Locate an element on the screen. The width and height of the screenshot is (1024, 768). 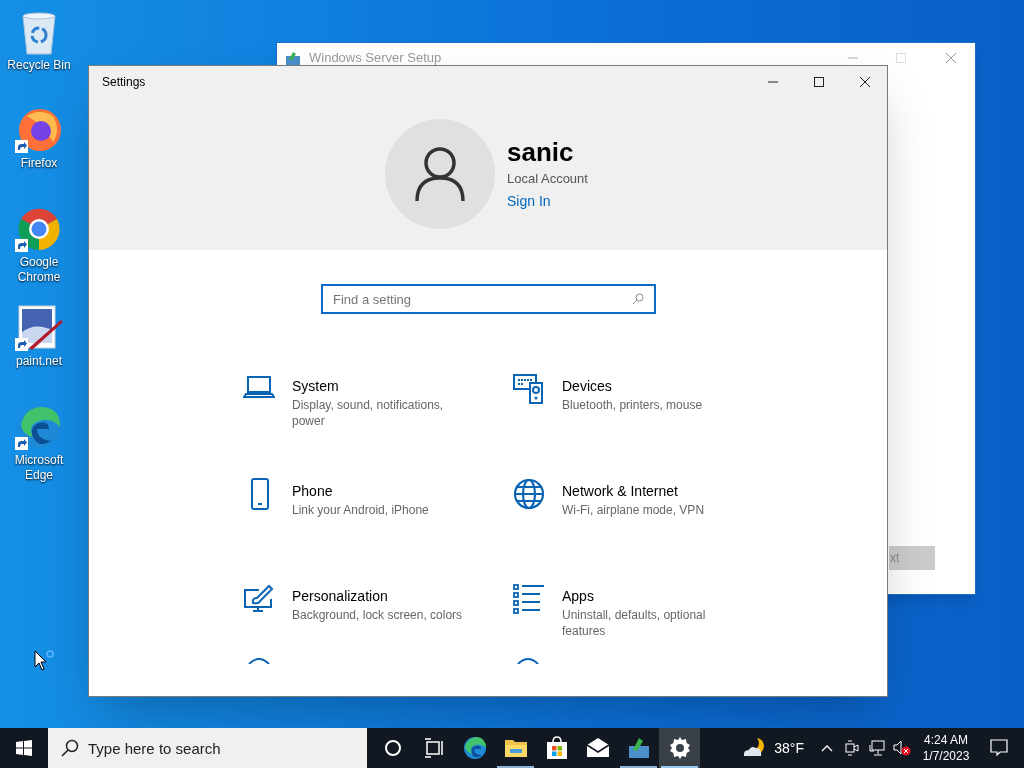
chevron-up-icon is located at coordinates (827, 748).